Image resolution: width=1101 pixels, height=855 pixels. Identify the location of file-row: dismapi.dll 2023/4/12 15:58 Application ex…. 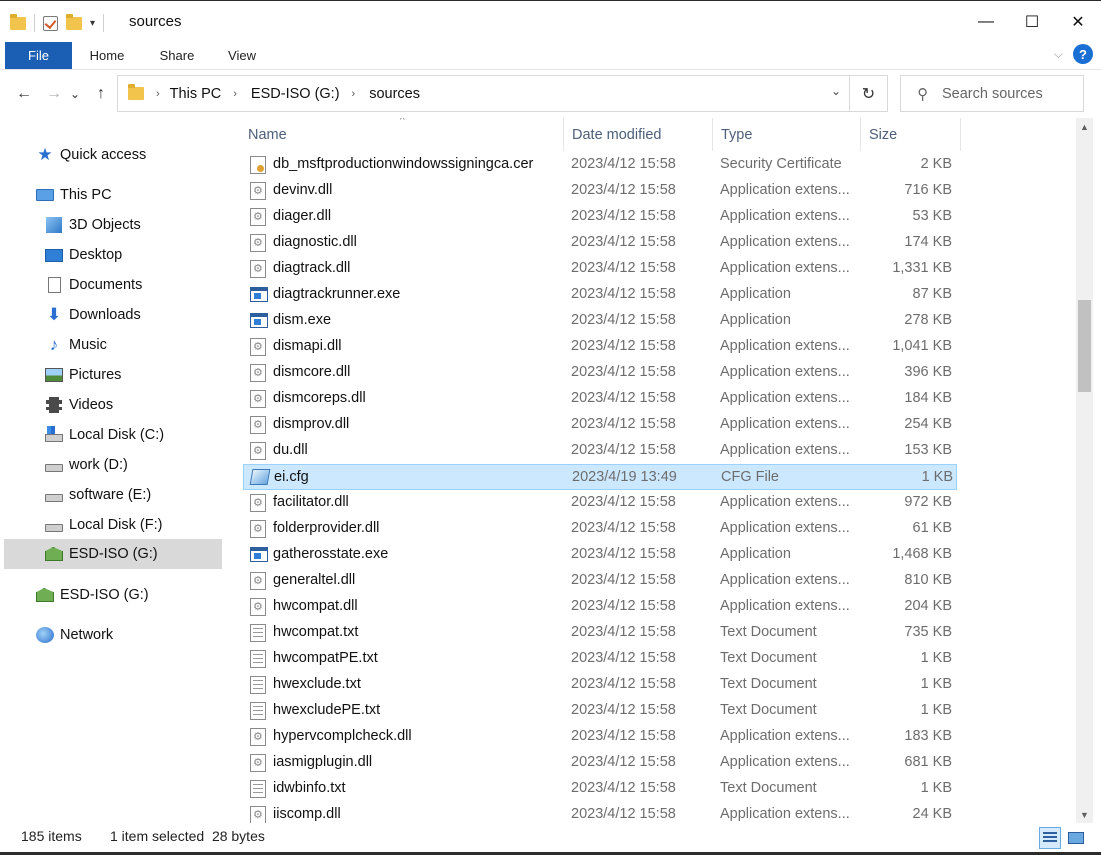
(600, 347).